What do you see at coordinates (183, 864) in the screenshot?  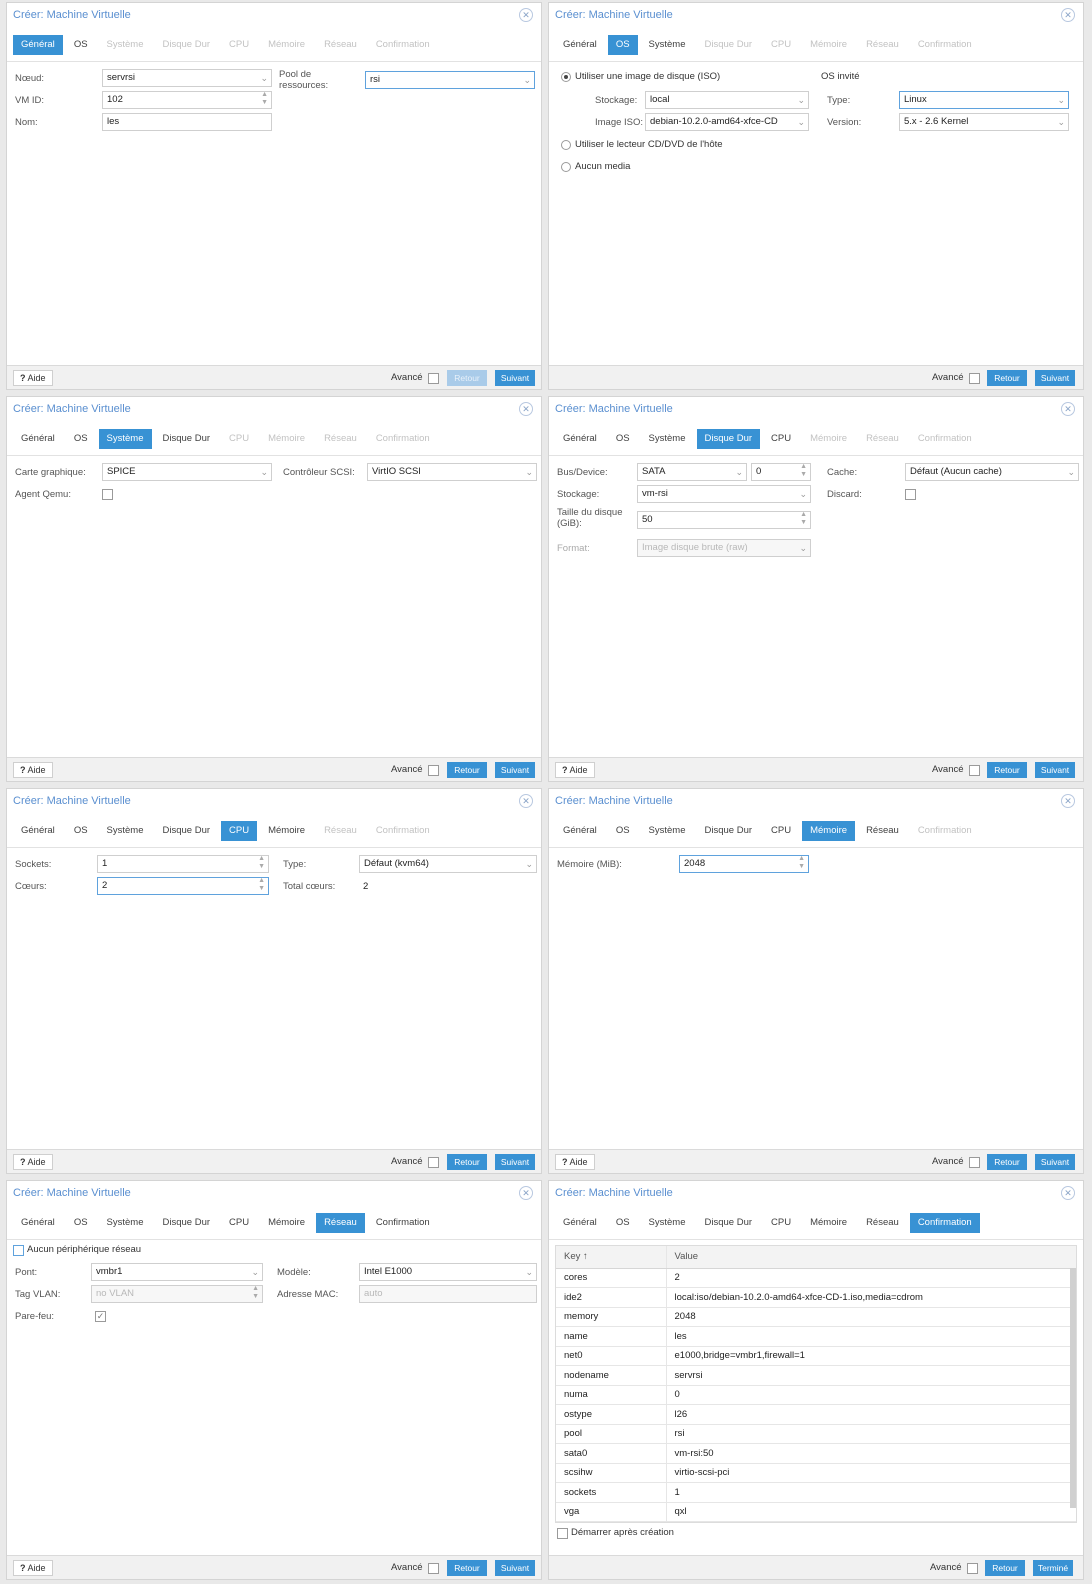 I see `sockets-input: 1 ▲ ▼` at bounding box center [183, 864].